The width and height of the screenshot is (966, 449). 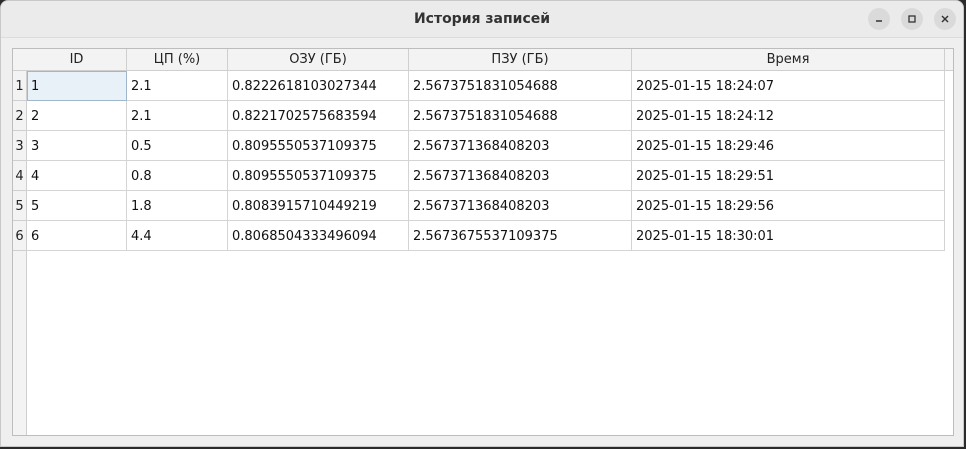 I want to click on row-number: 4, so click(x=19, y=176).